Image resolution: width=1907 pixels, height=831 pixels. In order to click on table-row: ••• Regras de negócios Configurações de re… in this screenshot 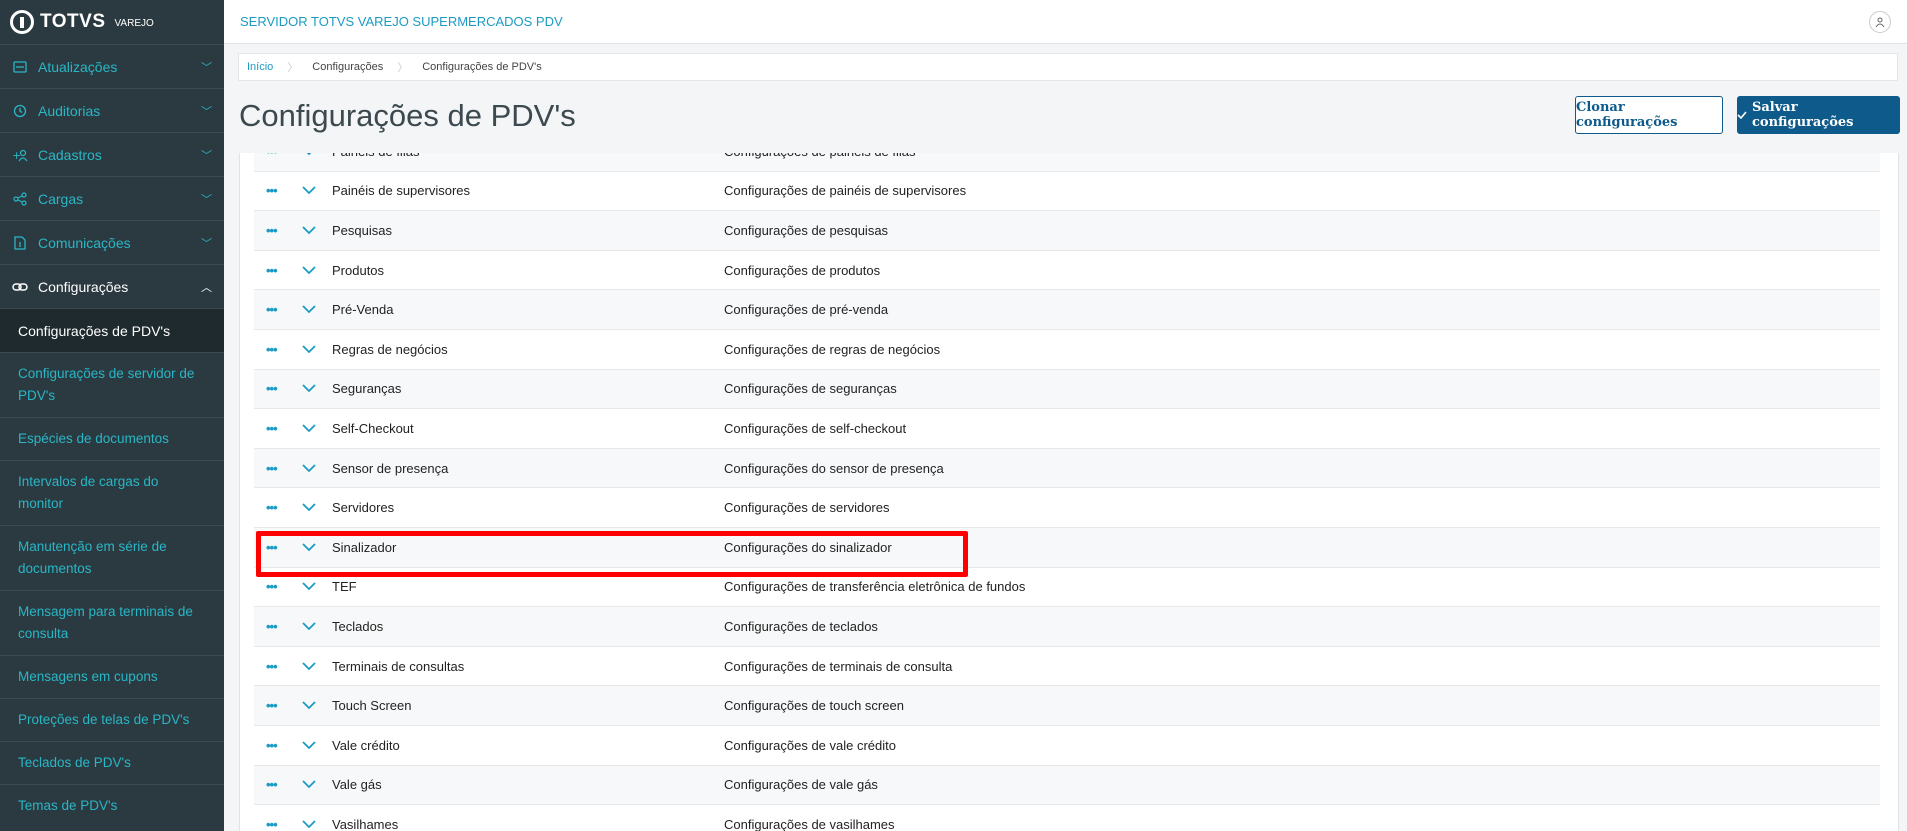, I will do `click(1067, 350)`.